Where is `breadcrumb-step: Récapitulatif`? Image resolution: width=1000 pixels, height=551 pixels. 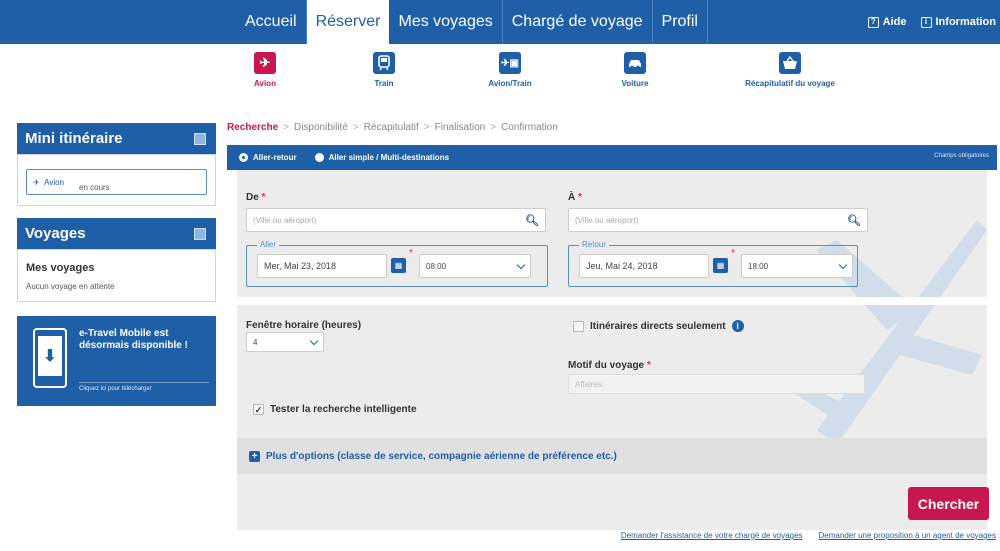
breadcrumb-step: Récapitulatif is located at coordinates (391, 127).